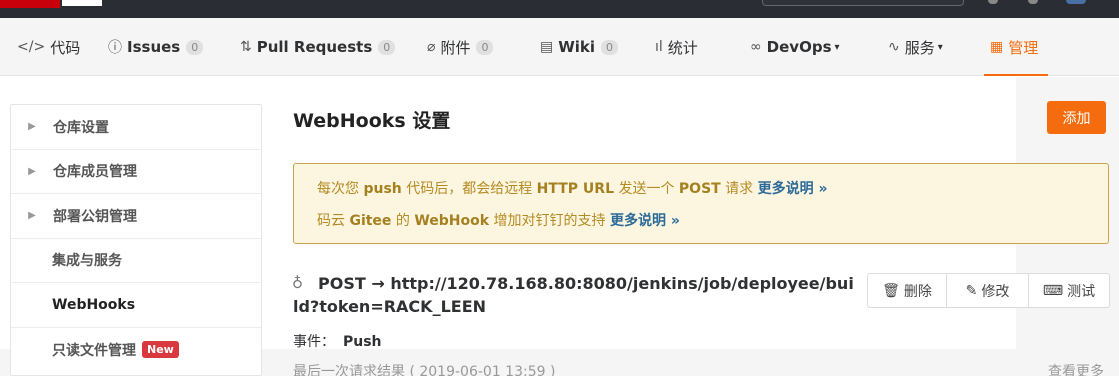 Image resolution: width=1119 pixels, height=376 pixels. I want to click on notice-keyword: WebHook, so click(452, 221).